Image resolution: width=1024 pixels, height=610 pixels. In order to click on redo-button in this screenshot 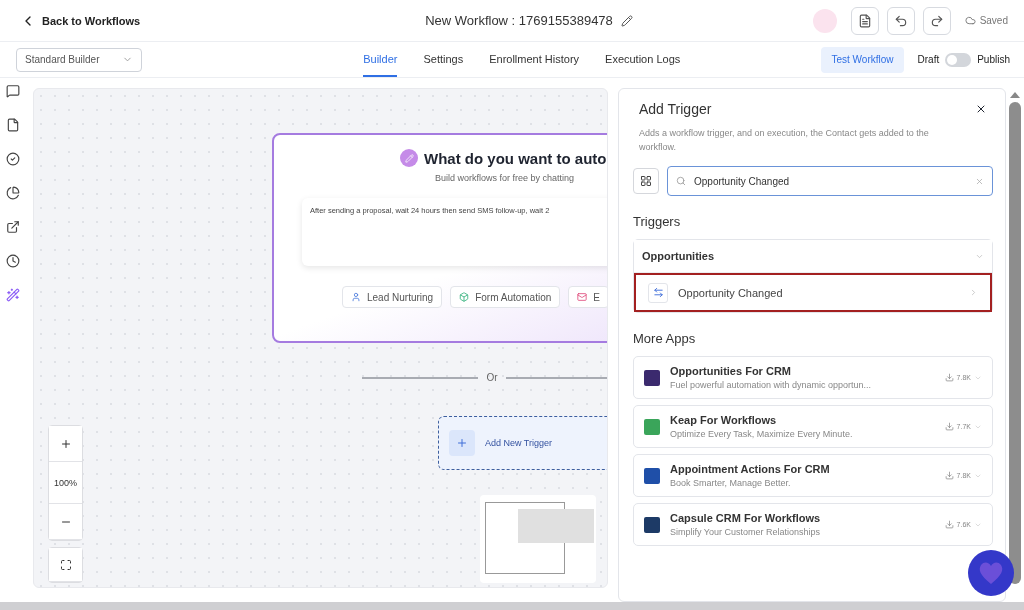, I will do `click(936, 20)`.